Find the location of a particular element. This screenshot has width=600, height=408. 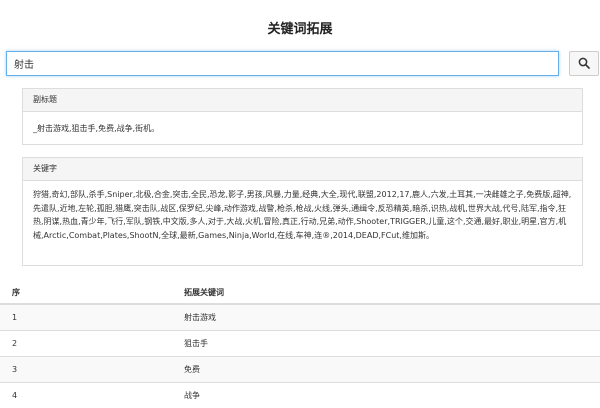

row-index: 3 is located at coordinates (91, 370).